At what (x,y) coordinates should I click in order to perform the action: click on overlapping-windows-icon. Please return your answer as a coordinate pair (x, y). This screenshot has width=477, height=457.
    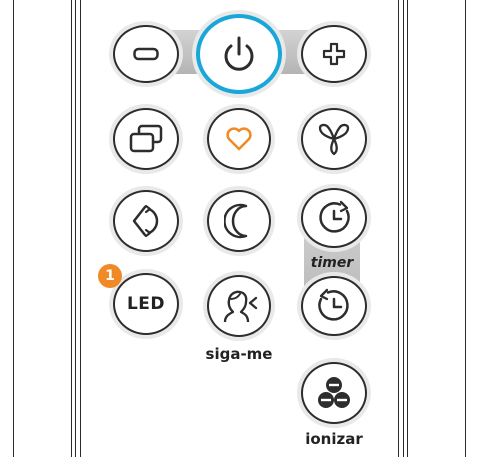
    Looking at the image, I should click on (146, 138).